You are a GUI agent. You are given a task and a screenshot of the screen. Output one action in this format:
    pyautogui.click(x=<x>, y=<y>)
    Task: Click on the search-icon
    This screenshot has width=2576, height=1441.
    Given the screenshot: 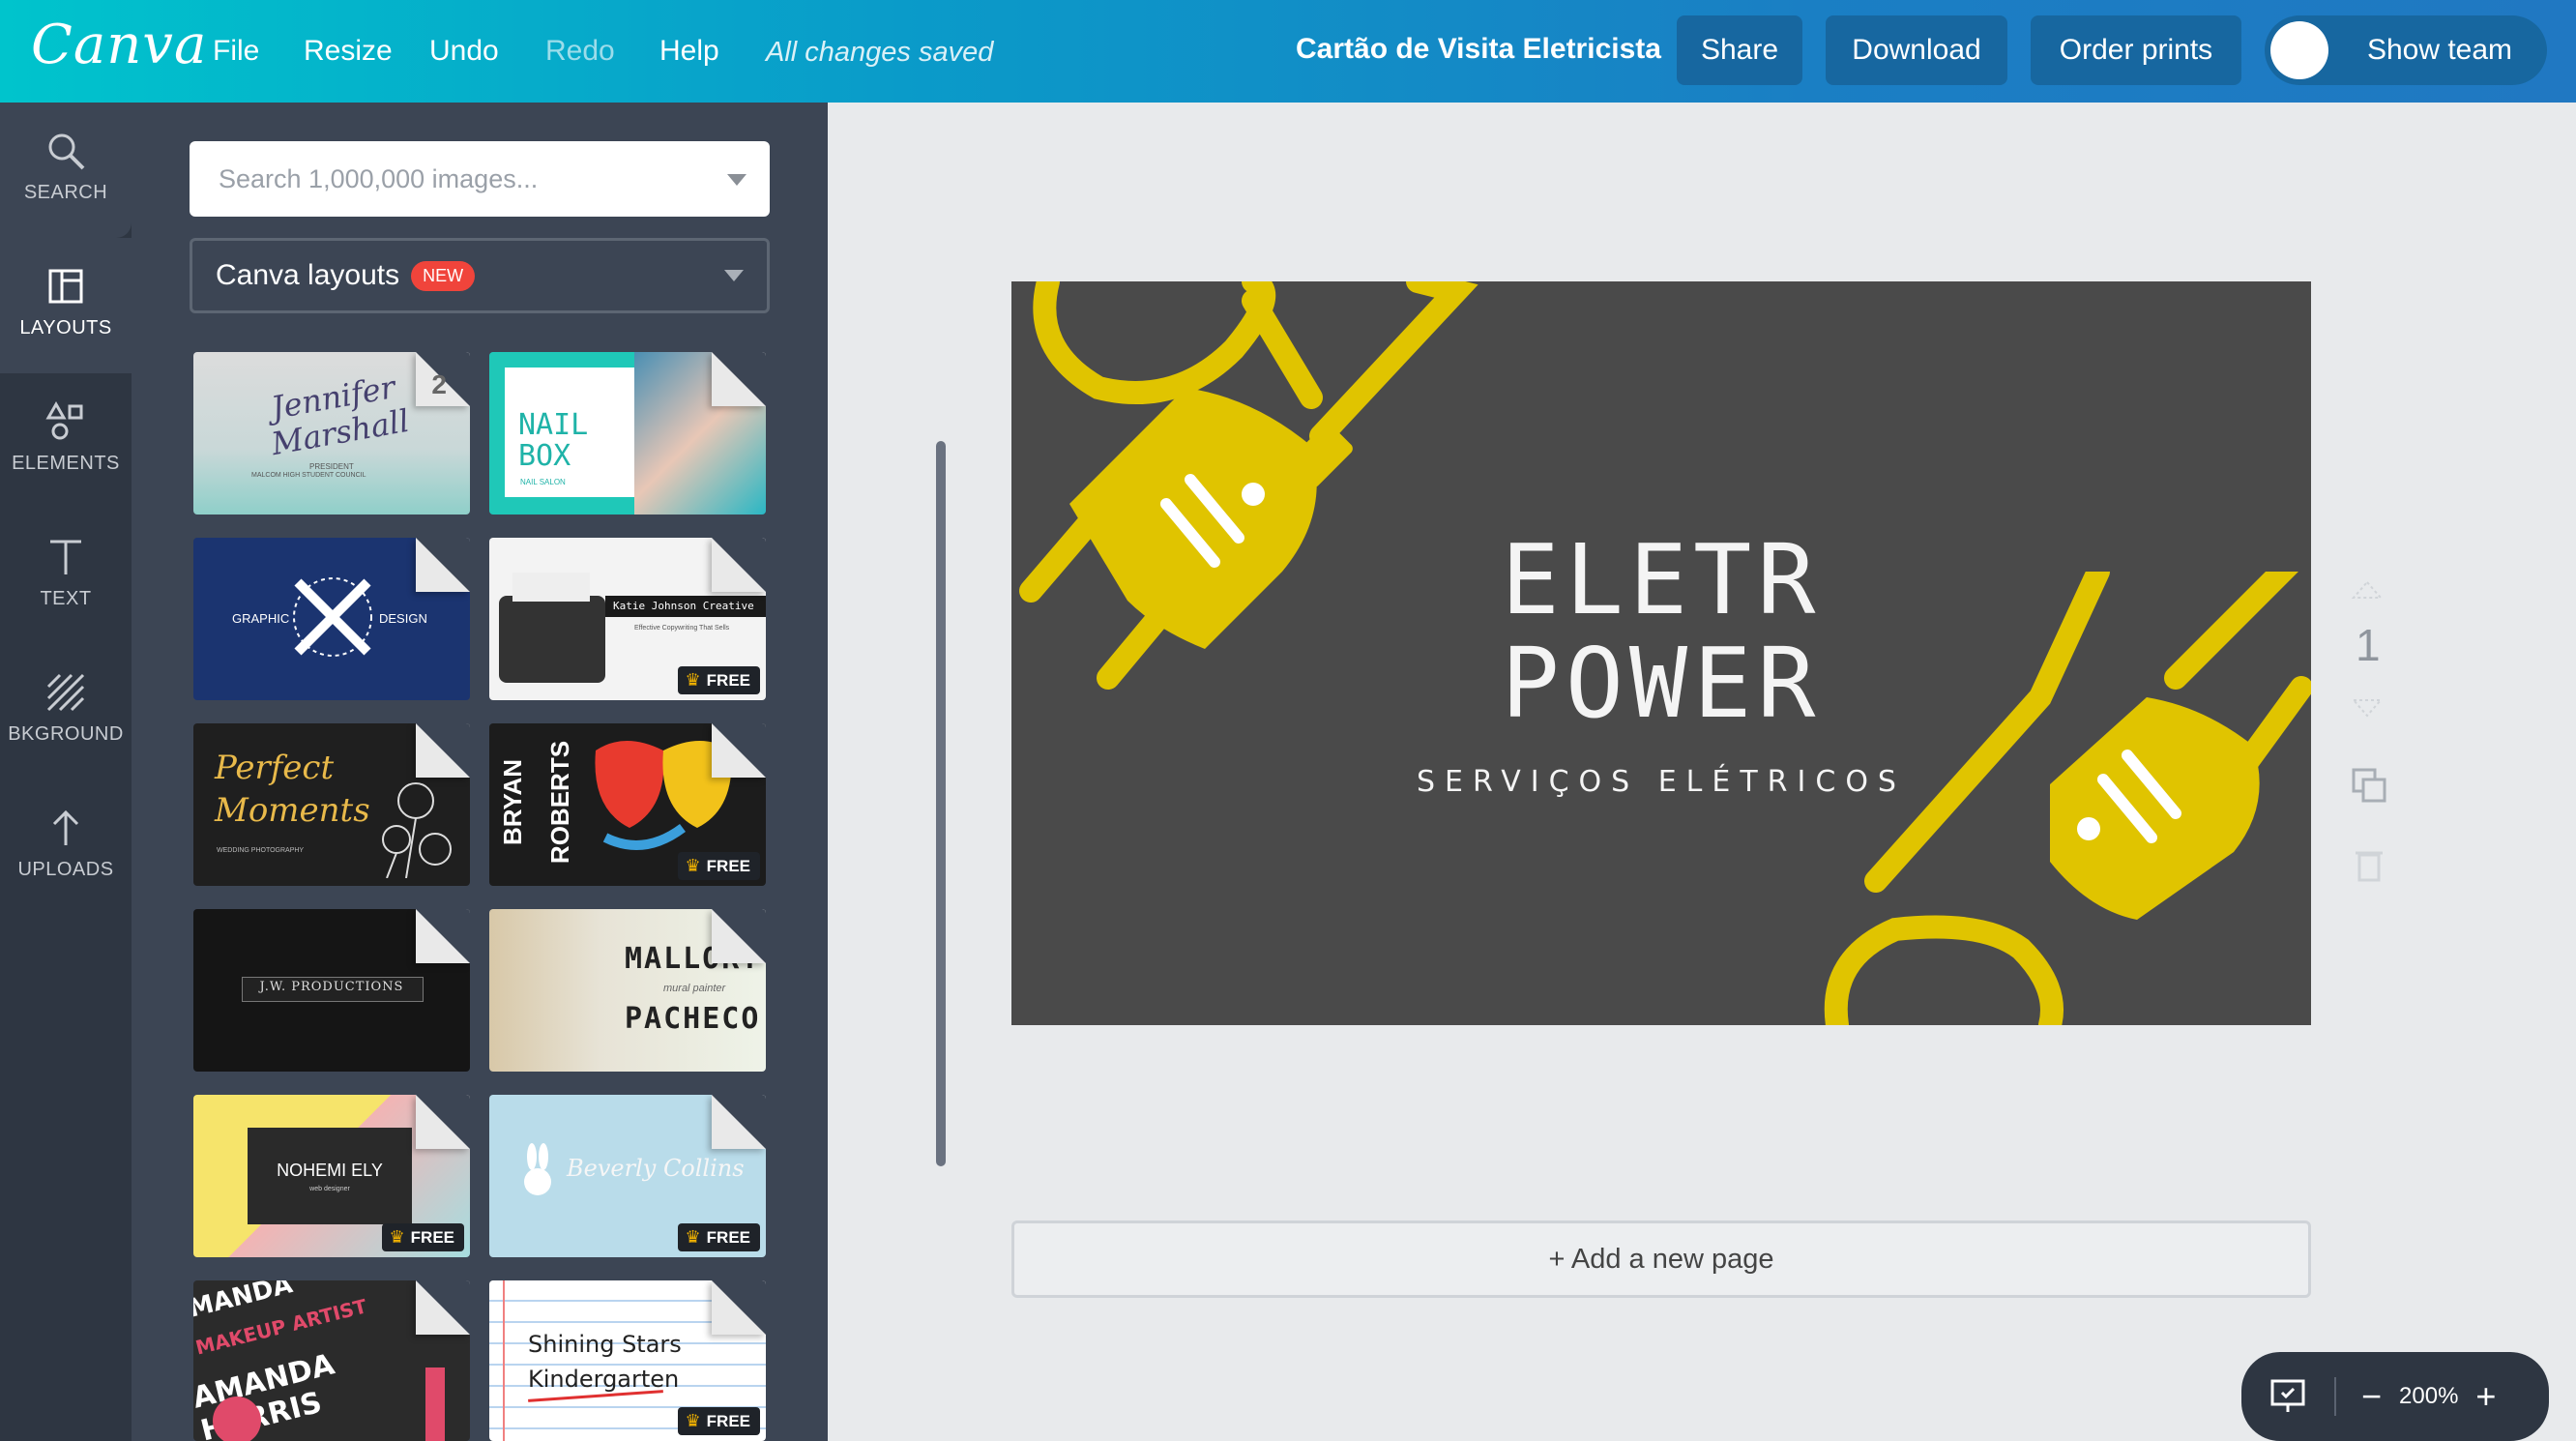 What is the action you would take?
    pyautogui.click(x=66, y=152)
    